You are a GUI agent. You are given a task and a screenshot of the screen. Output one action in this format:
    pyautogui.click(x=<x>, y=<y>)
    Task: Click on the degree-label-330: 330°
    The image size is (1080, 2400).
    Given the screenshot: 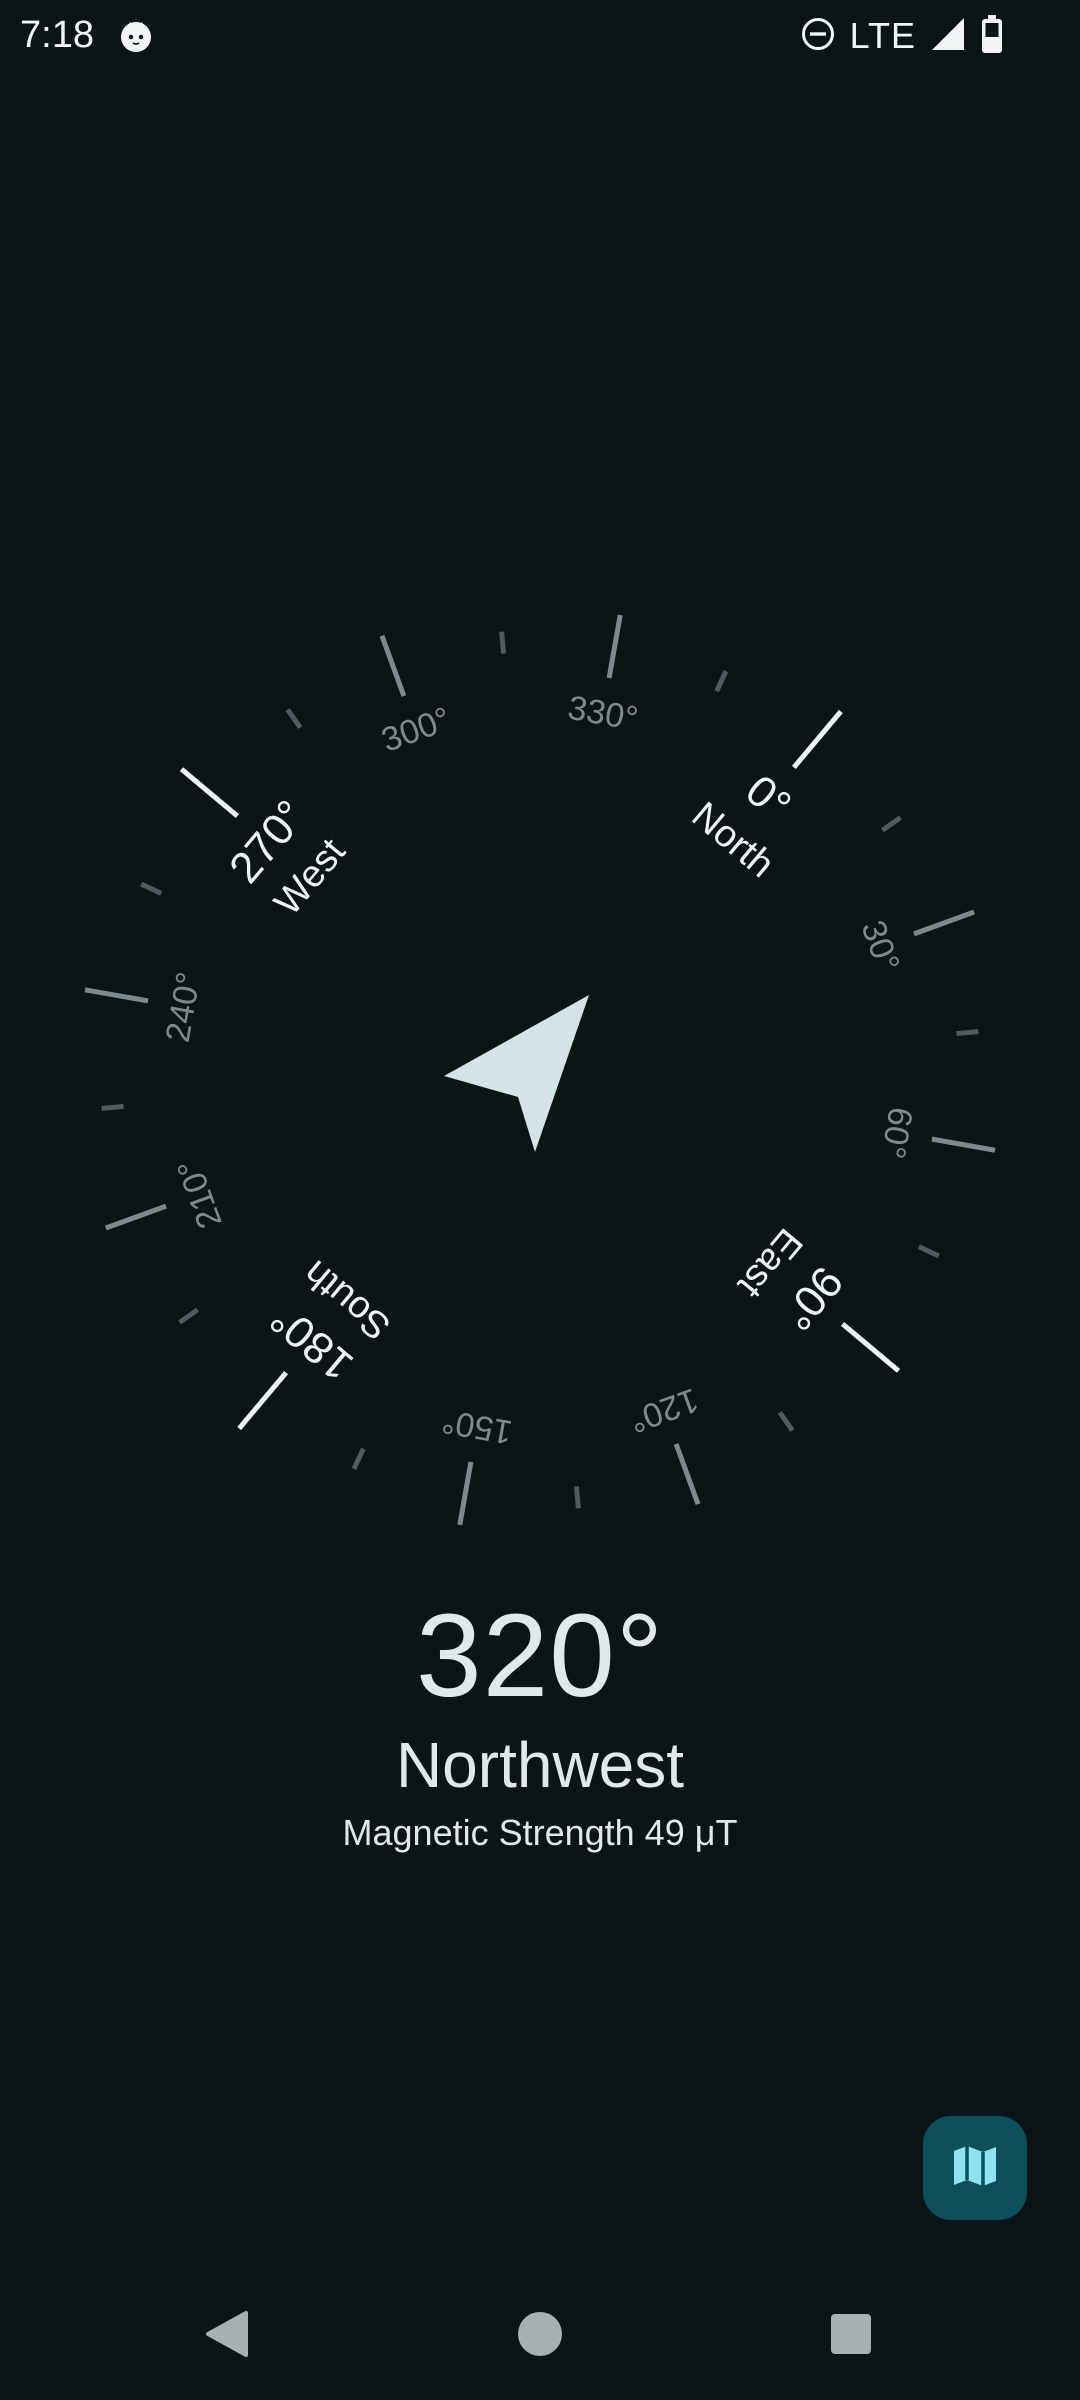 What is the action you would take?
    pyautogui.click(x=603, y=714)
    